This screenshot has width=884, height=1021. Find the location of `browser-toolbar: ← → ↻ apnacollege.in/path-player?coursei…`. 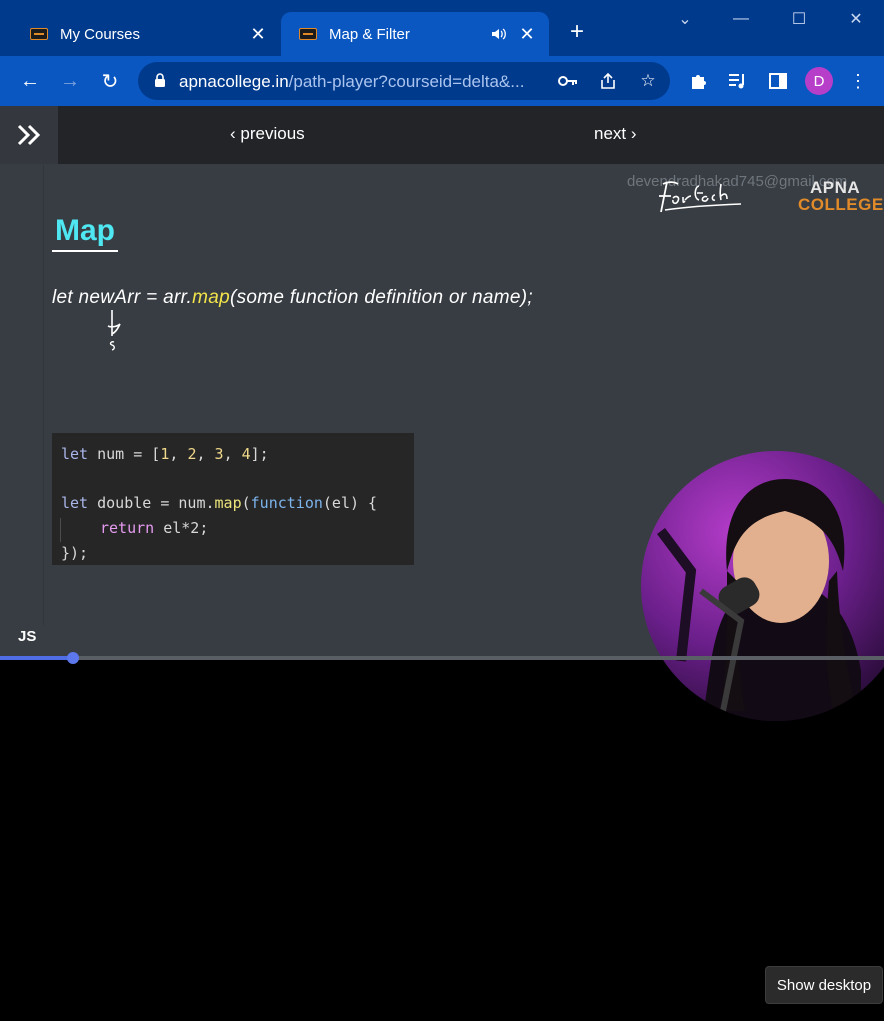

browser-toolbar: ← → ↻ apnacollege.in/path-player?coursei… is located at coordinates (442, 81).